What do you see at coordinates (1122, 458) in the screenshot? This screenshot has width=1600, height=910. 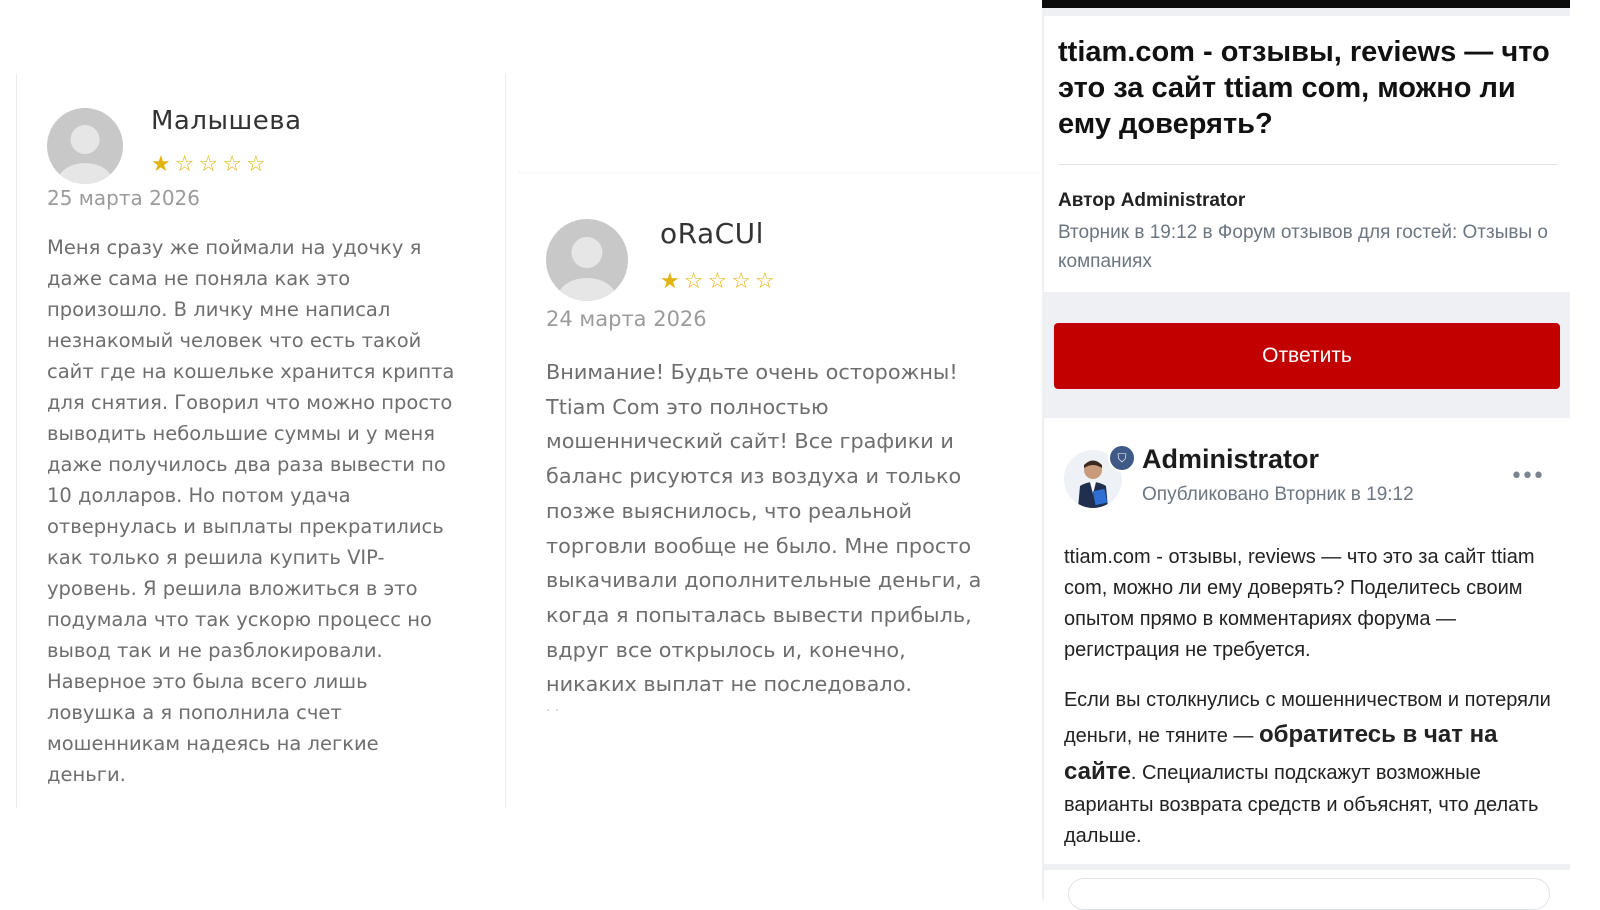 I see `moderator-shield-icon: ⛉` at bounding box center [1122, 458].